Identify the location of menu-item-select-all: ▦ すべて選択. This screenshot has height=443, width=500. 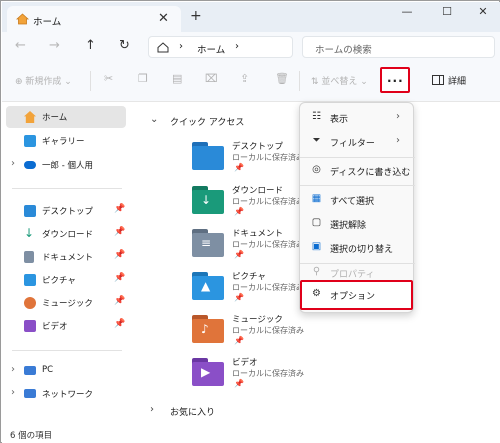
(357, 200).